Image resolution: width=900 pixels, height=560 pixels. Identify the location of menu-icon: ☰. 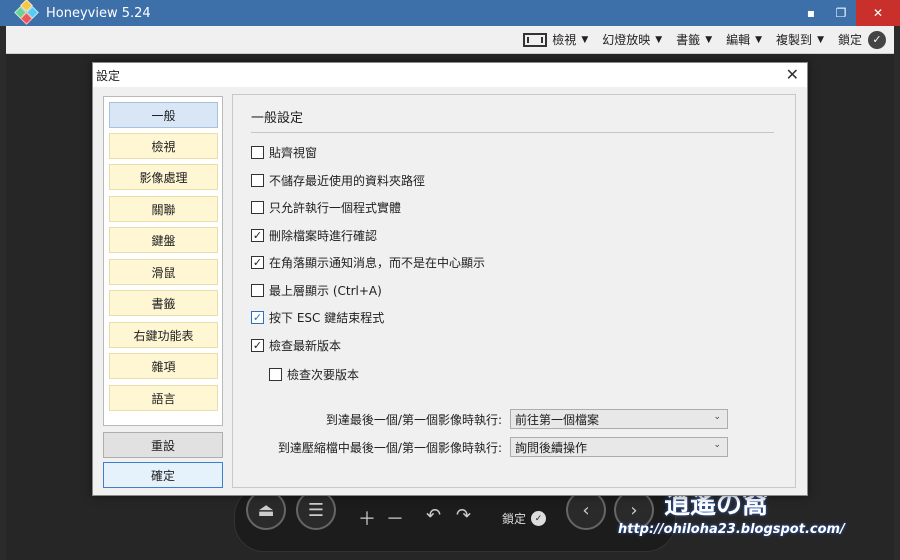
(316, 510).